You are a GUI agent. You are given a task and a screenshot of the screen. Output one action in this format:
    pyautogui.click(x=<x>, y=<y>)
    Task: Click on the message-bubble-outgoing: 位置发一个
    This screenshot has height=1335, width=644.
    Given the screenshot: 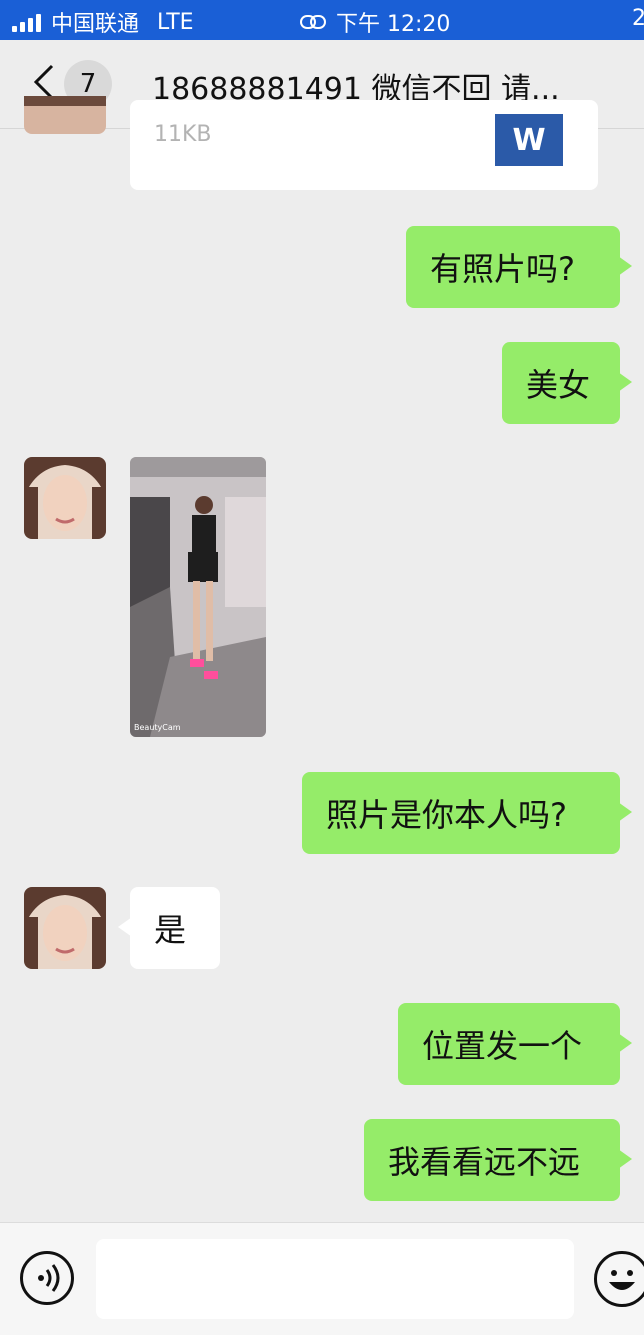 What is the action you would take?
    pyautogui.click(x=515, y=1044)
    